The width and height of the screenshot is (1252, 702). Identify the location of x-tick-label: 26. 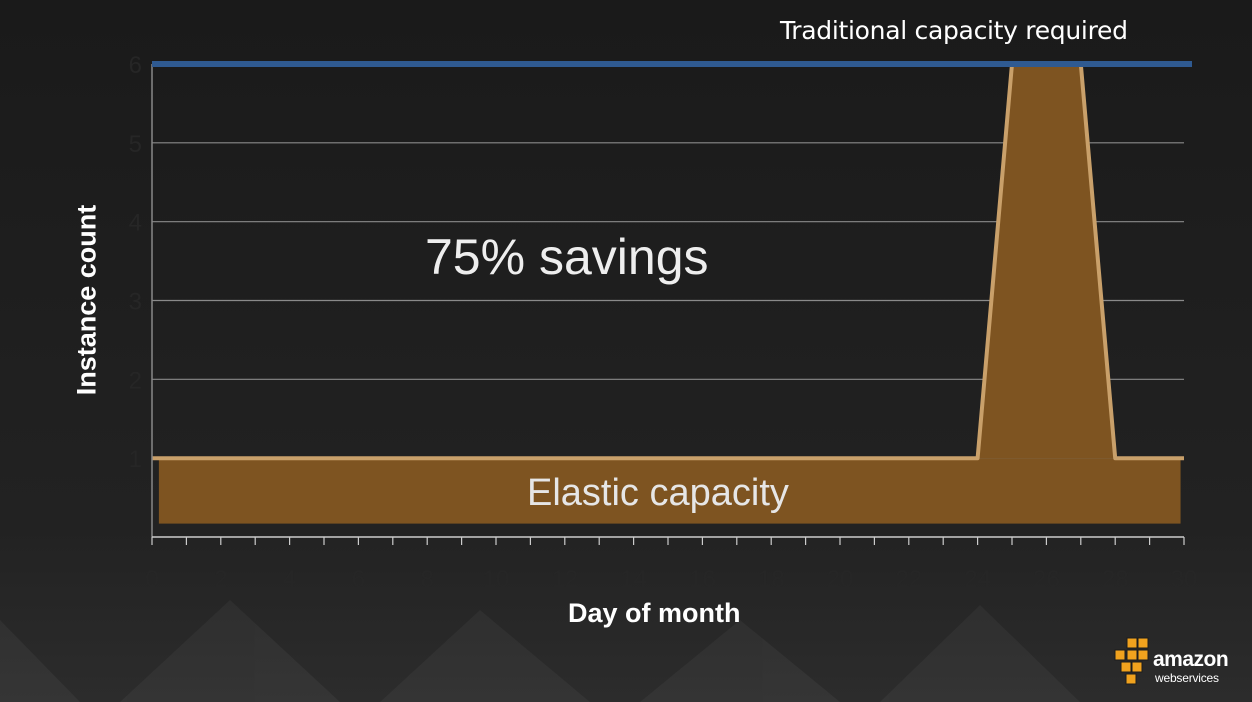
(1046, 579).